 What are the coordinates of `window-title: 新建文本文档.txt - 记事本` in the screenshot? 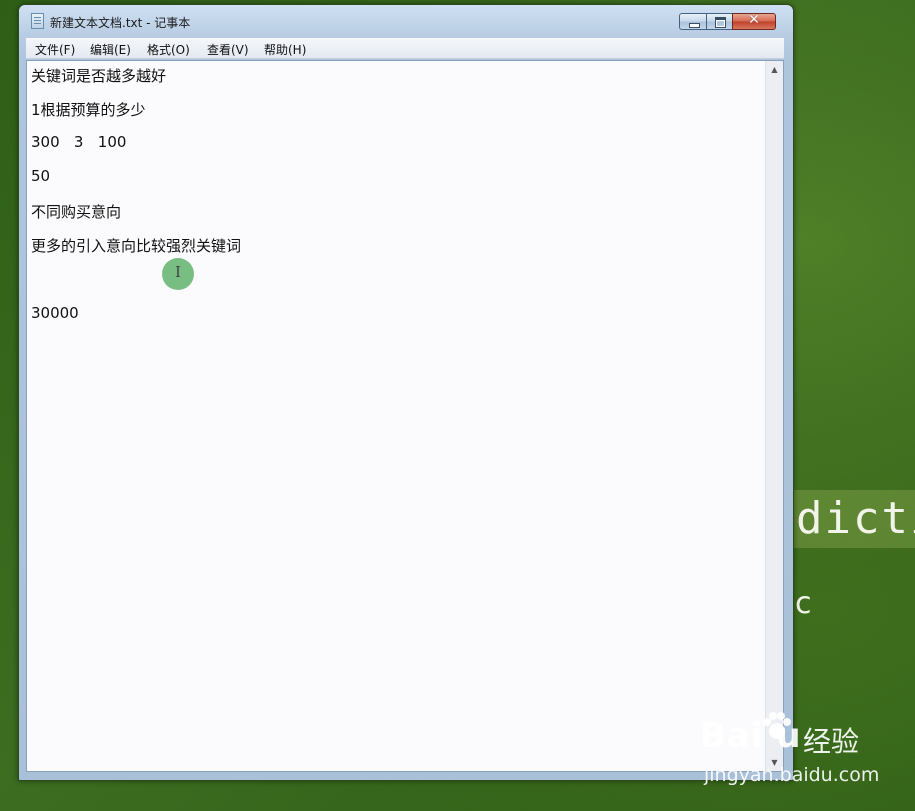 It's located at (120, 23).